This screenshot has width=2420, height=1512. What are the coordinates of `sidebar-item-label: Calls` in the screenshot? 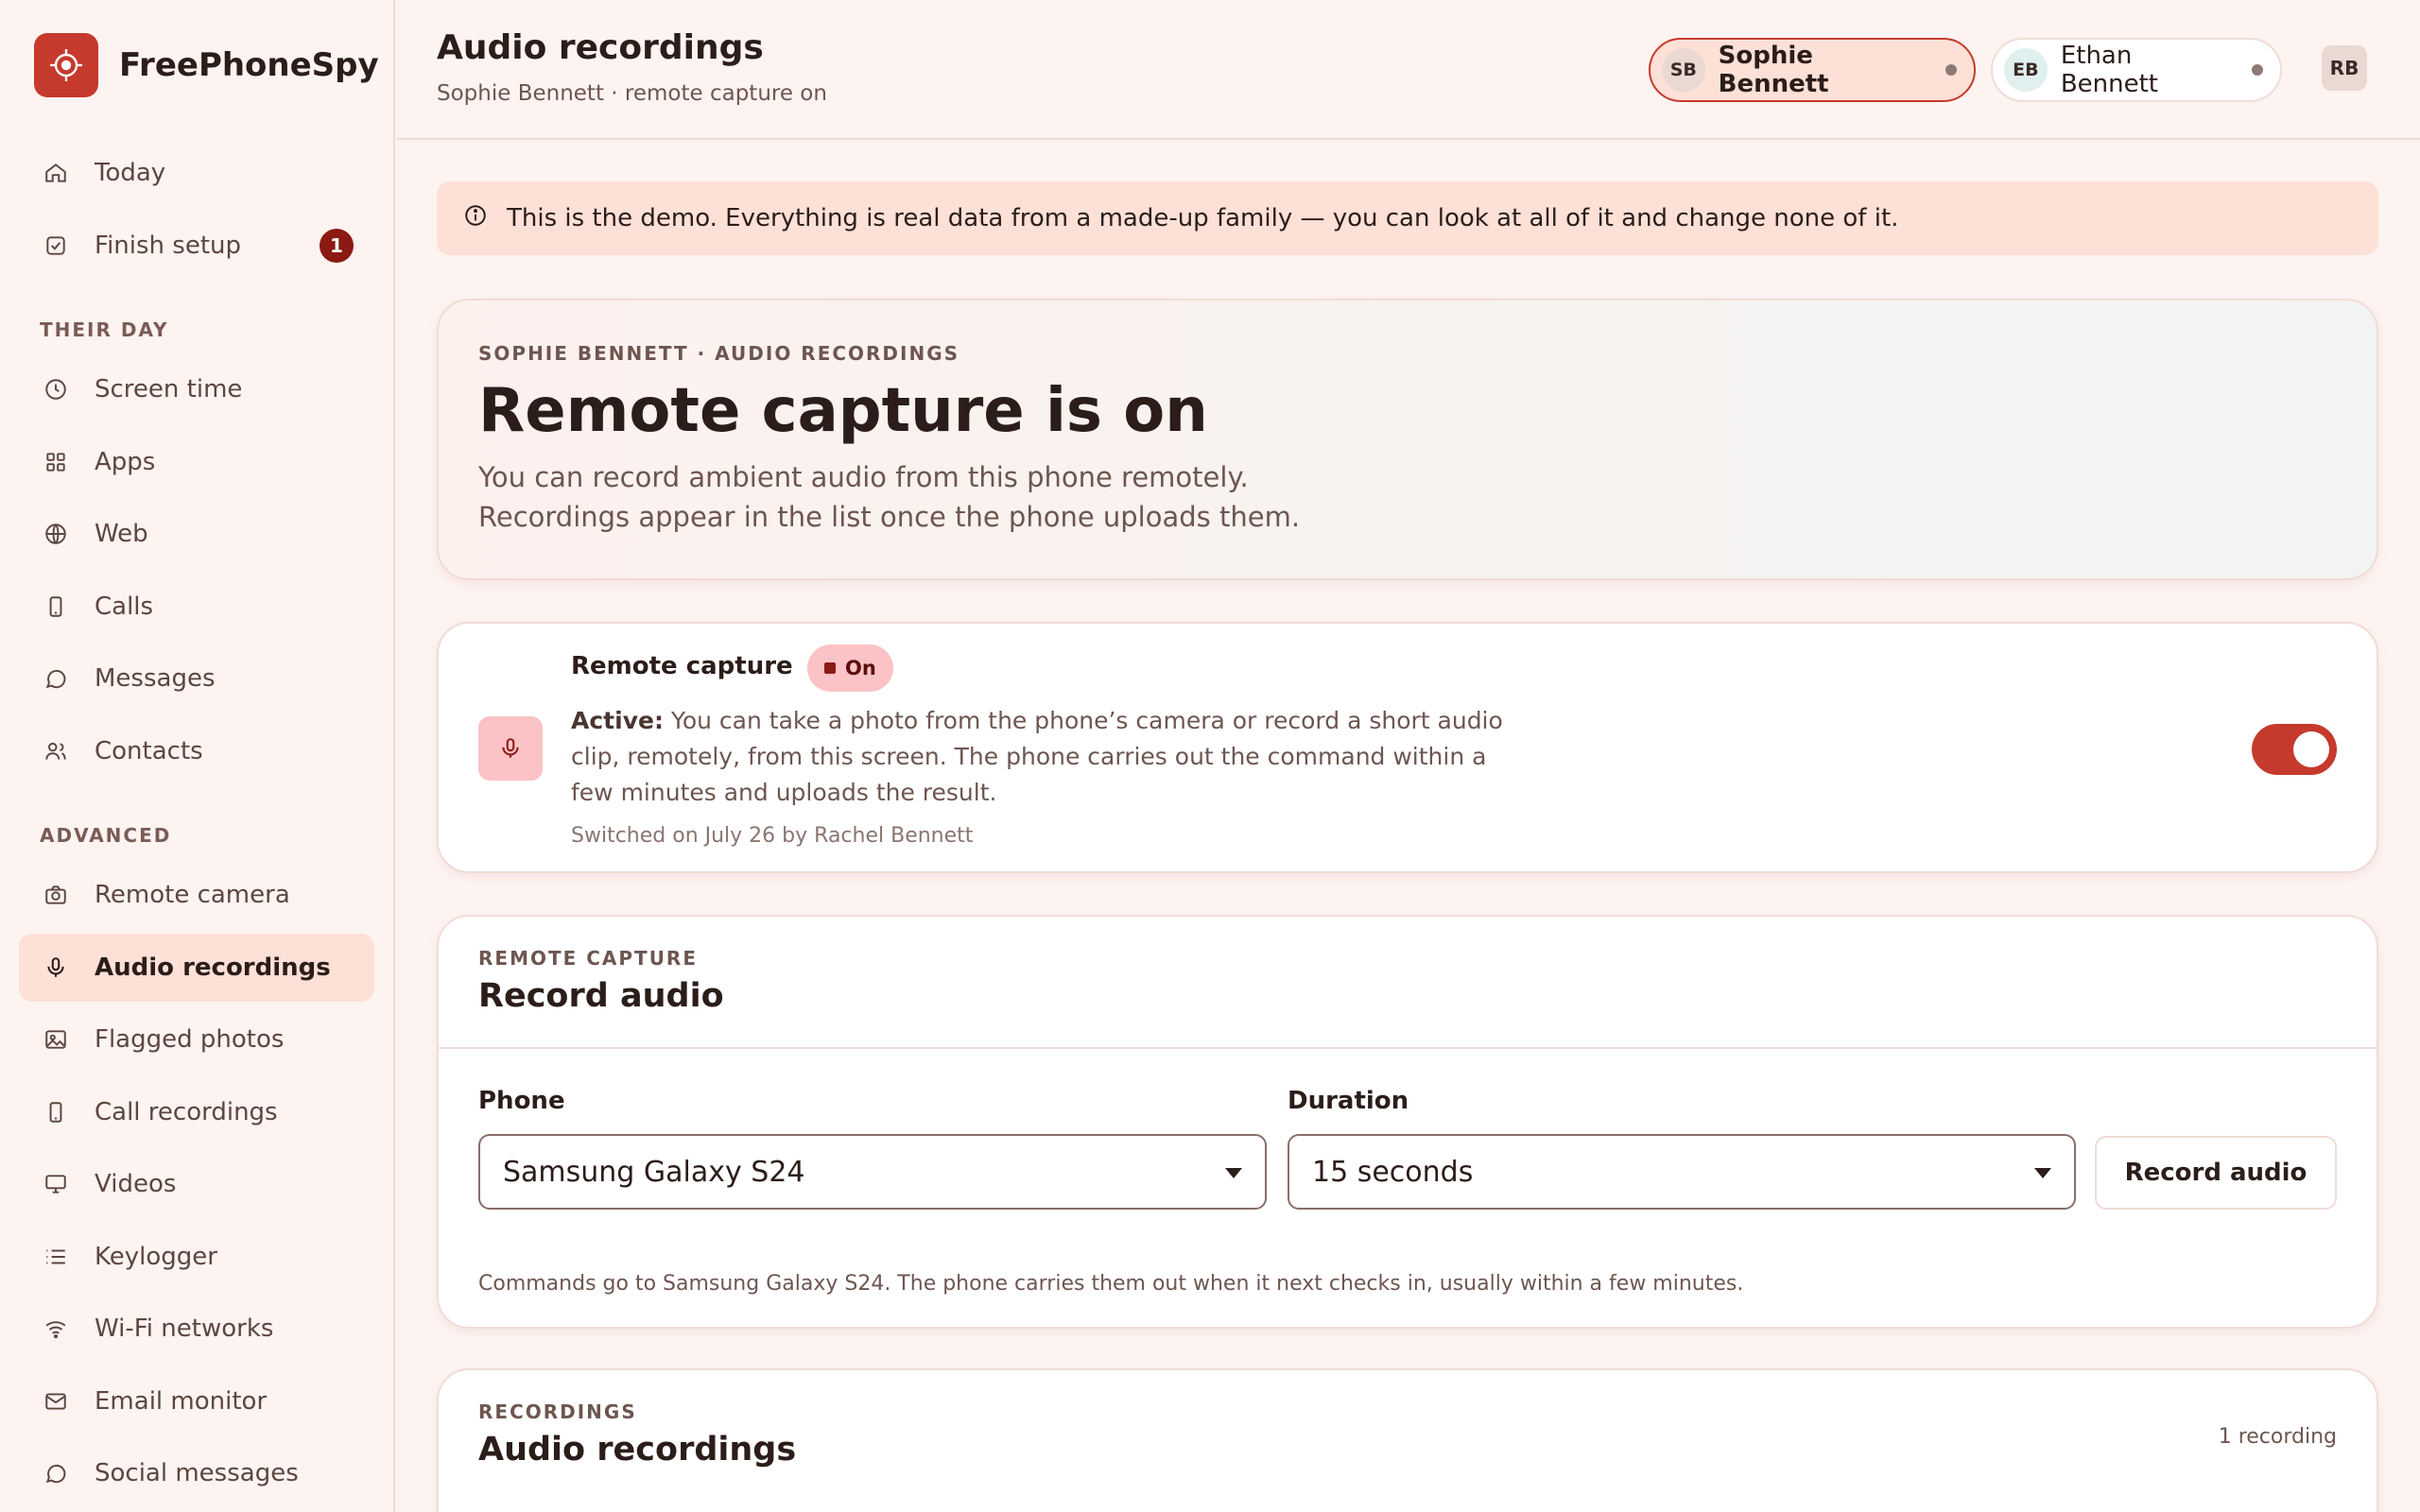 It's located at (124, 607).